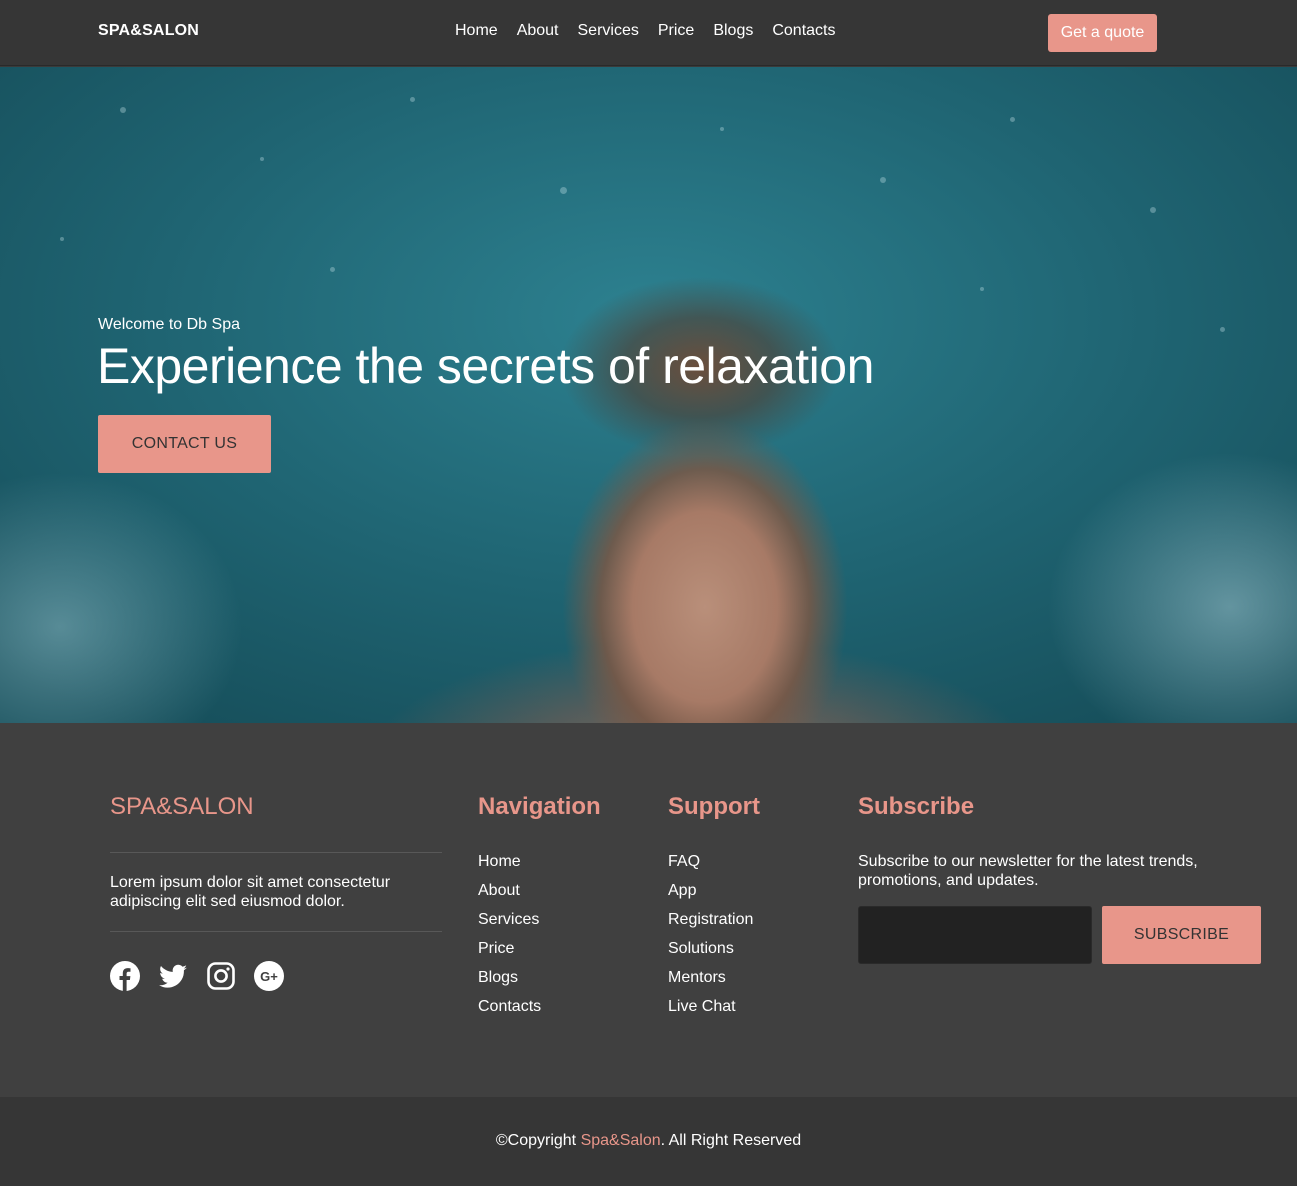 The width and height of the screenshot is (1297, 1186). Describe the element at coordinates (169, 324) in the screenshot. I see `hero-welcome-text: Welcome to Db Spa` at that location.